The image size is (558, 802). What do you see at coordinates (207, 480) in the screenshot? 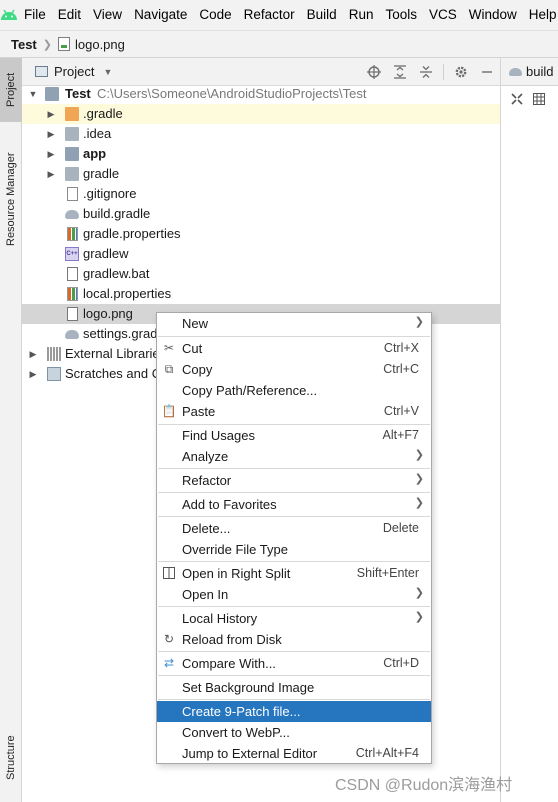
I see `menu-item-label: Refactor` at bounding box center [207, 480].